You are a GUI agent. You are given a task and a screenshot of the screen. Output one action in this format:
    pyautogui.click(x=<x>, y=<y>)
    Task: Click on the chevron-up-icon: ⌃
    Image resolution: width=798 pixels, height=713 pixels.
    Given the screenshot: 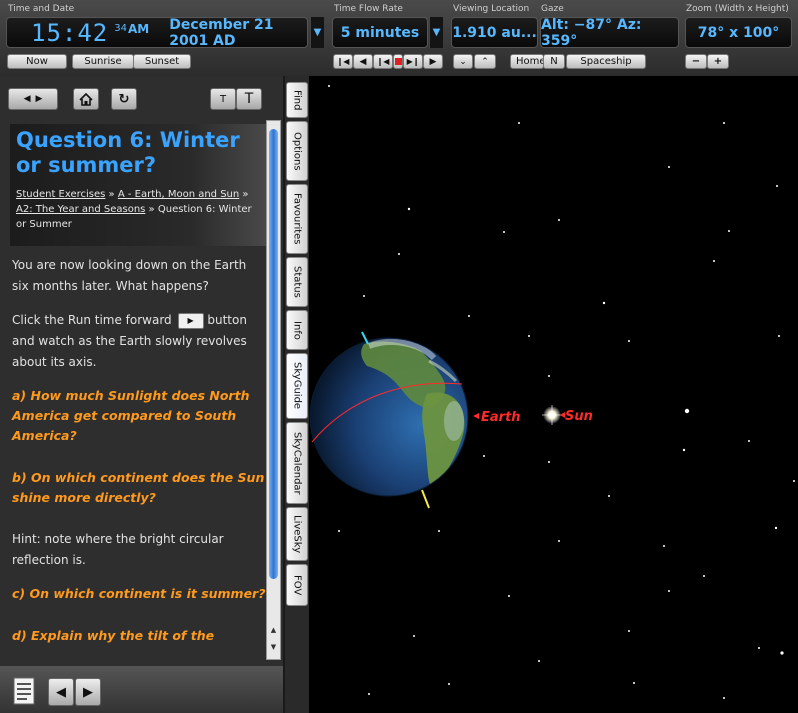 What is the action you would take?
    pyautogui.click(x=485, y=61)
    